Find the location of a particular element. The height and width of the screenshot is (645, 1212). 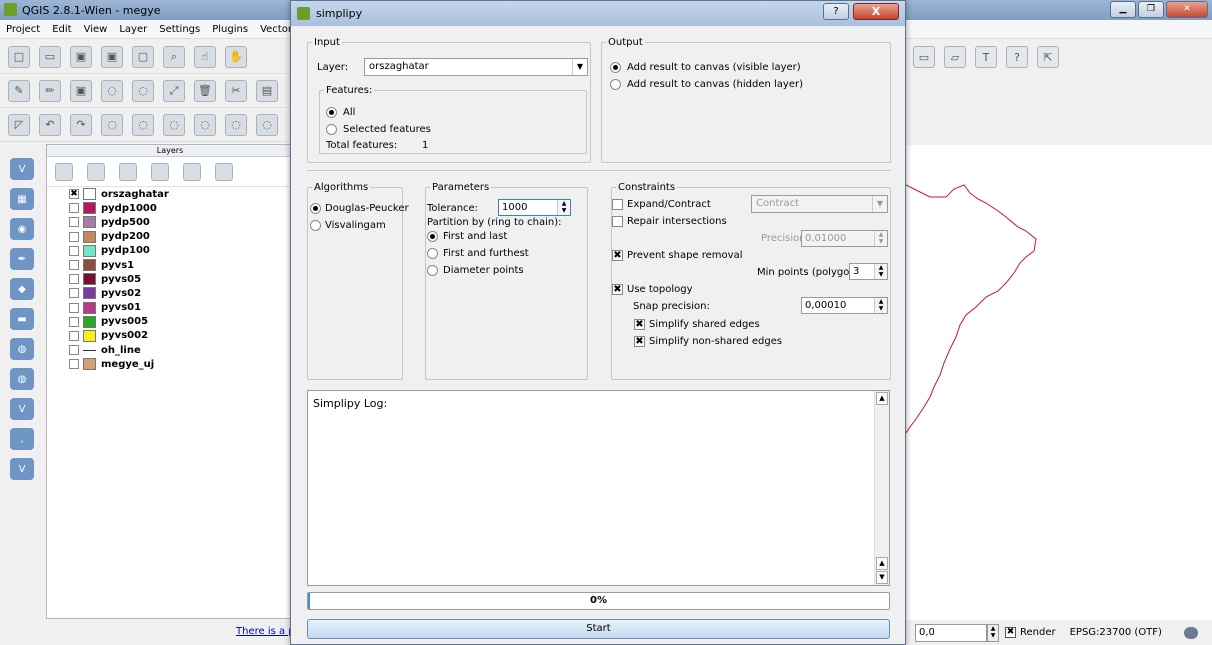

copy-features-icon: ▤ is located at coordinates (267, 90).